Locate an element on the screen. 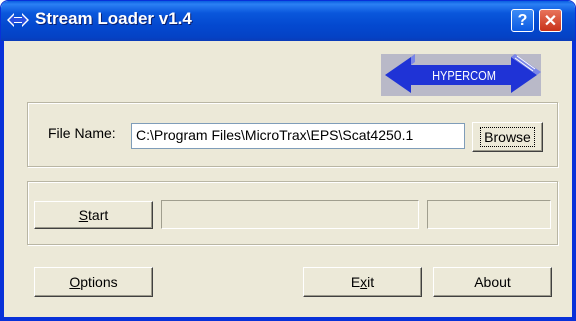 This screenshot has width=576, height=321. options-button: Options is located at coordinates (93, 282).